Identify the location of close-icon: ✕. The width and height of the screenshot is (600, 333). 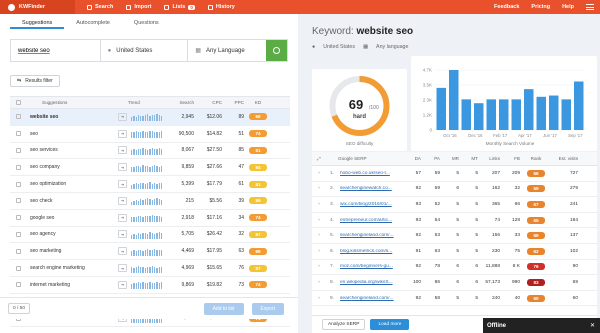
(592, 325).